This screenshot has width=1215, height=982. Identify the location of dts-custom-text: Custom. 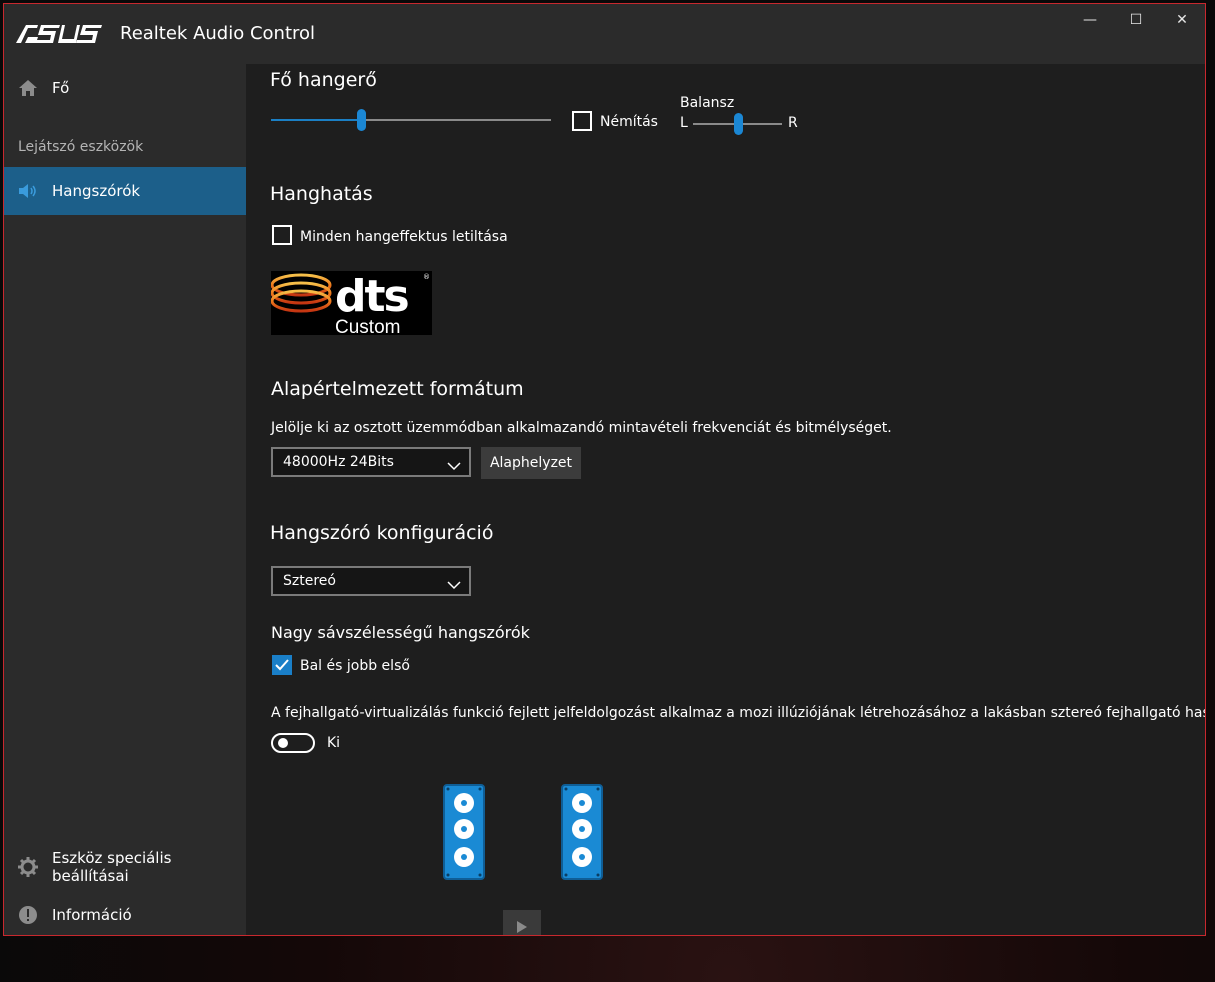
(367, 326).